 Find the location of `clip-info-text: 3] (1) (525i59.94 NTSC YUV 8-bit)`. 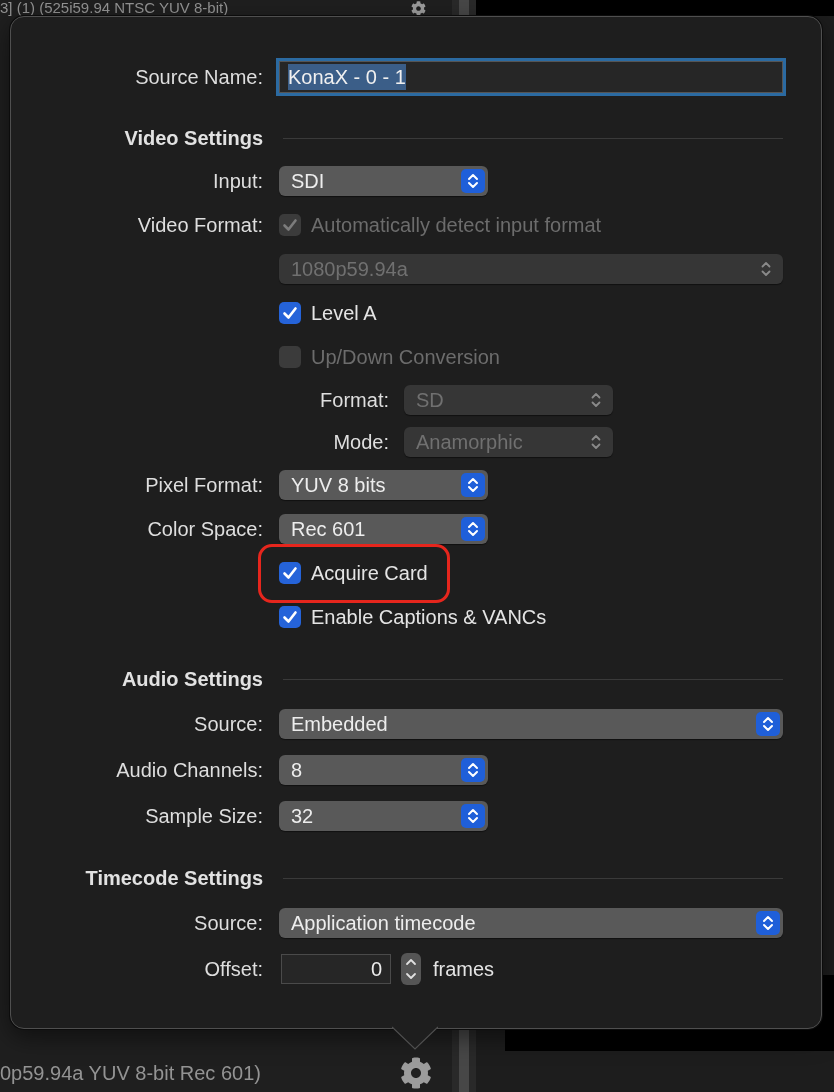

clip-info-text: 3] (1) (525i59.94 NTSC YUV 8-bit) is located at coordinates (114, 8).